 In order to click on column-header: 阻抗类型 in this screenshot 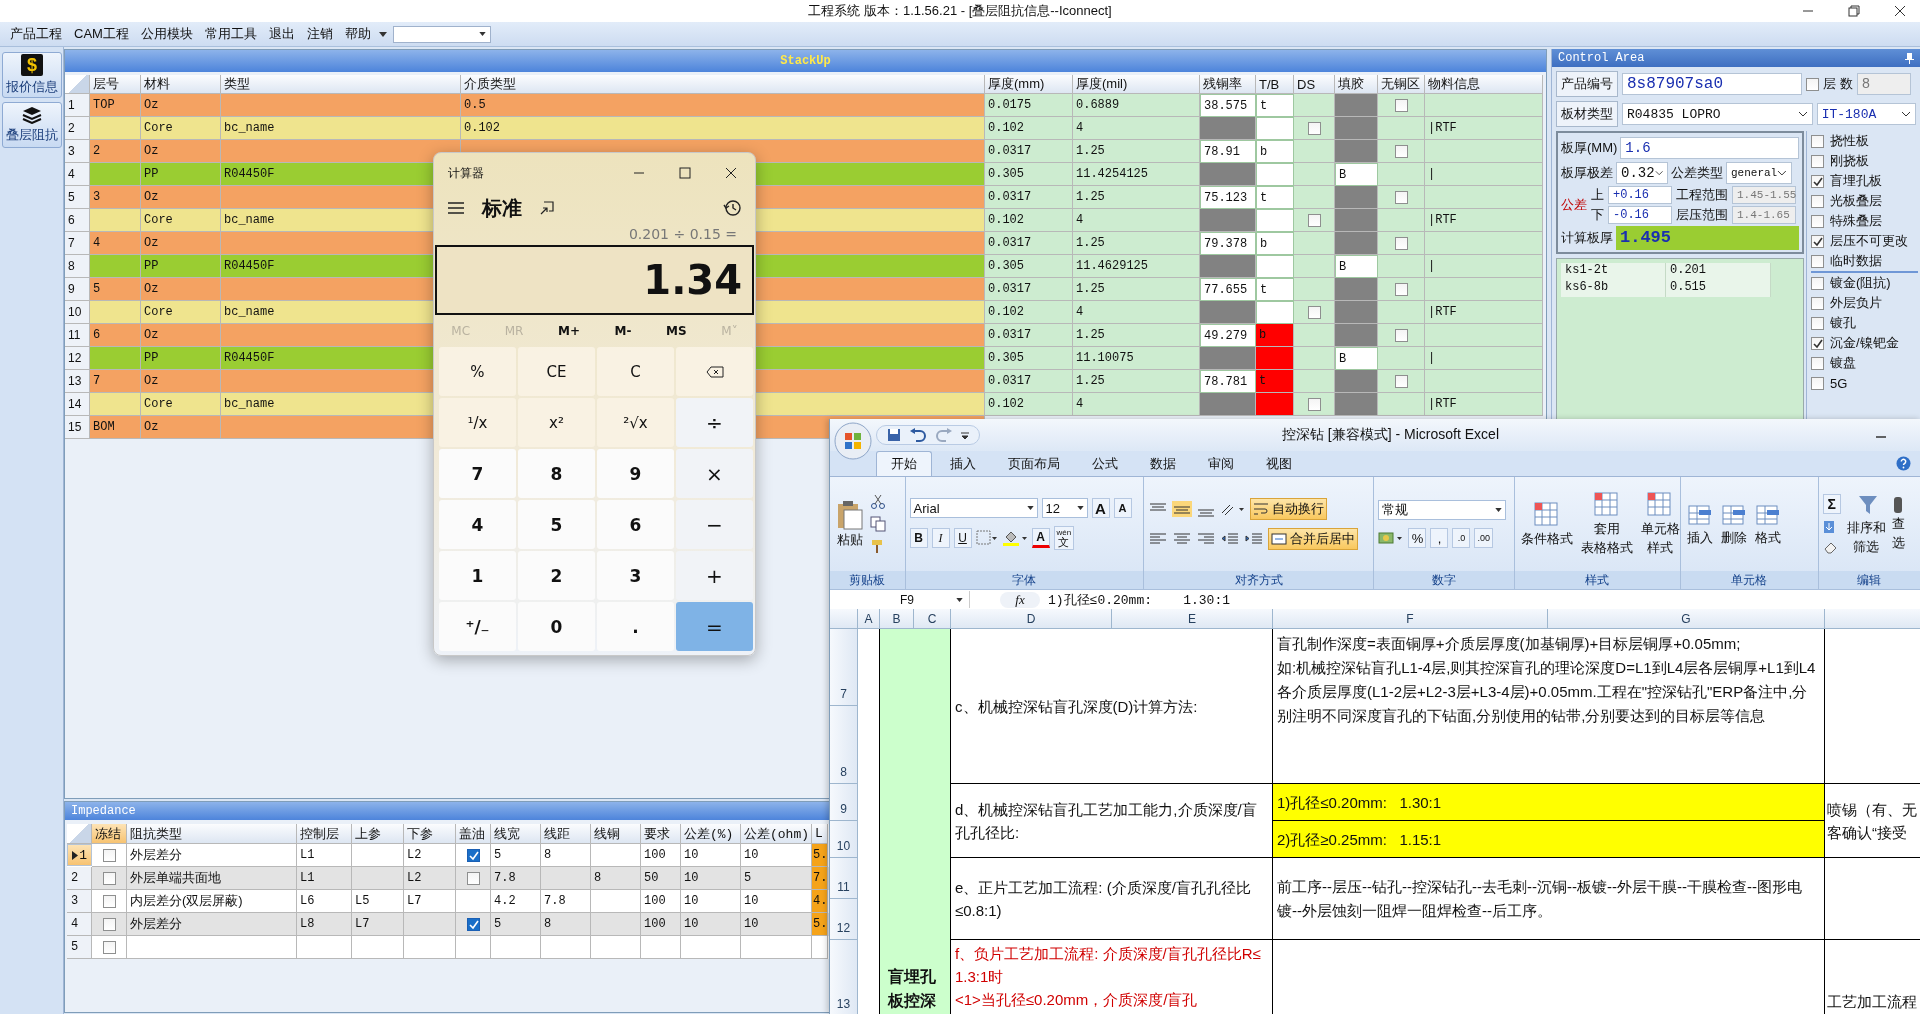, I will do `click(212, 834)`.